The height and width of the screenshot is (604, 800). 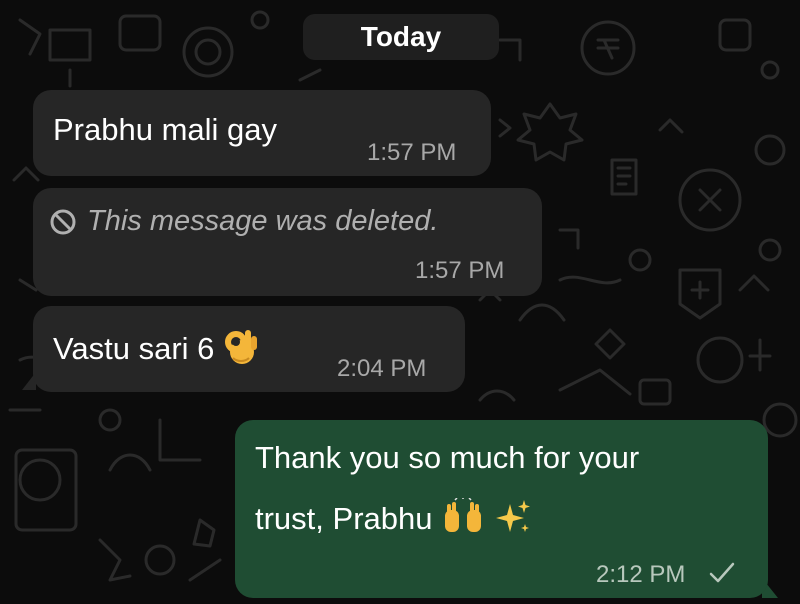 I want to click on message-text: Vastu sari 6, so click(x=156, y=351).